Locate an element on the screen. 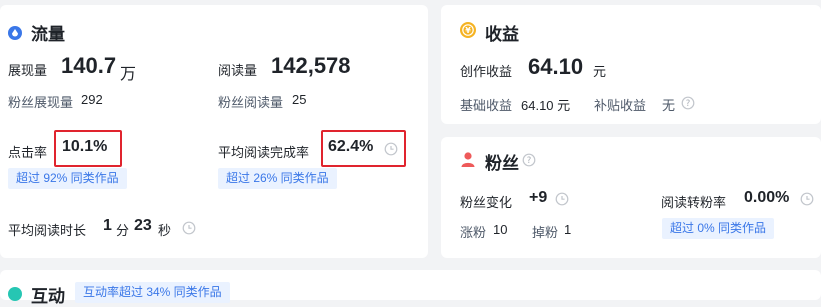 The image size is (821, 307). interaction-card: 互动 互动率超过 34% 同类作品 is located at coordinates (410, 288).